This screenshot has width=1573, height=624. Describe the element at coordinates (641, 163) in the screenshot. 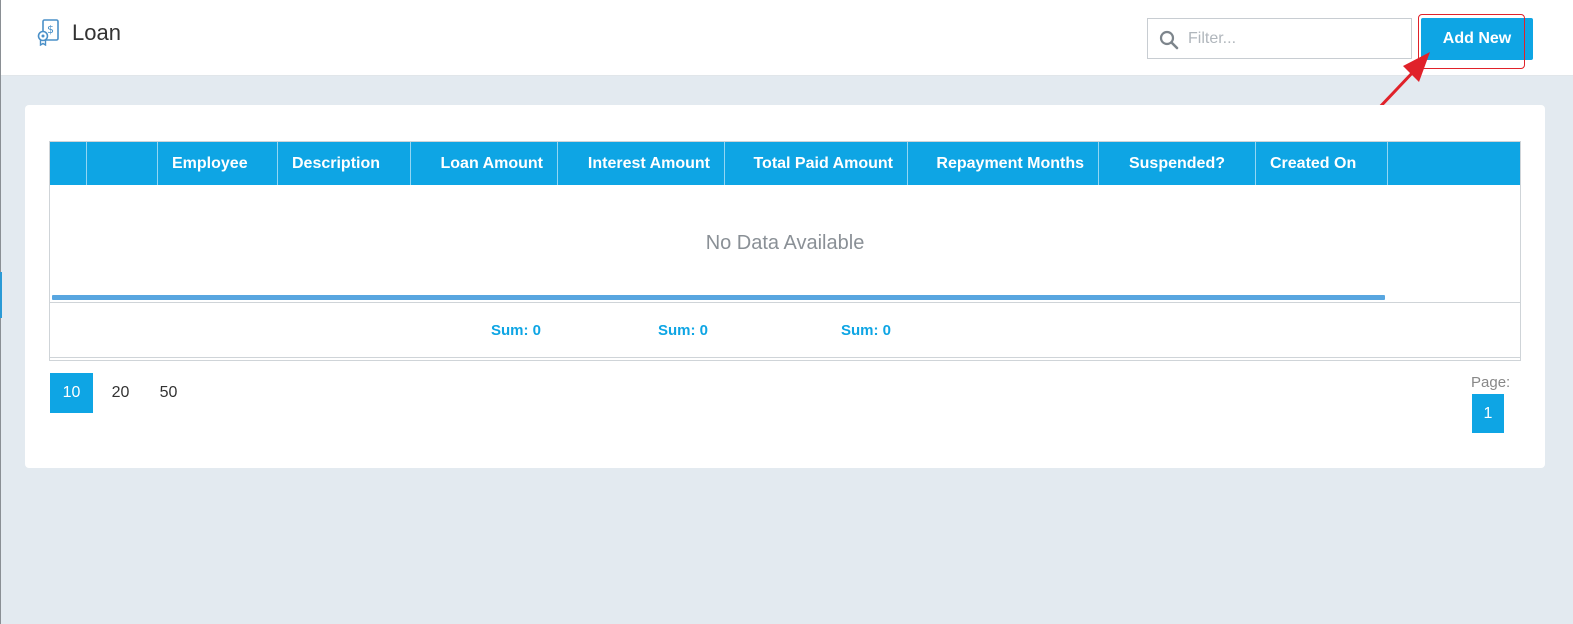

I see `header-interest-amount: Interest Amount` at that location.